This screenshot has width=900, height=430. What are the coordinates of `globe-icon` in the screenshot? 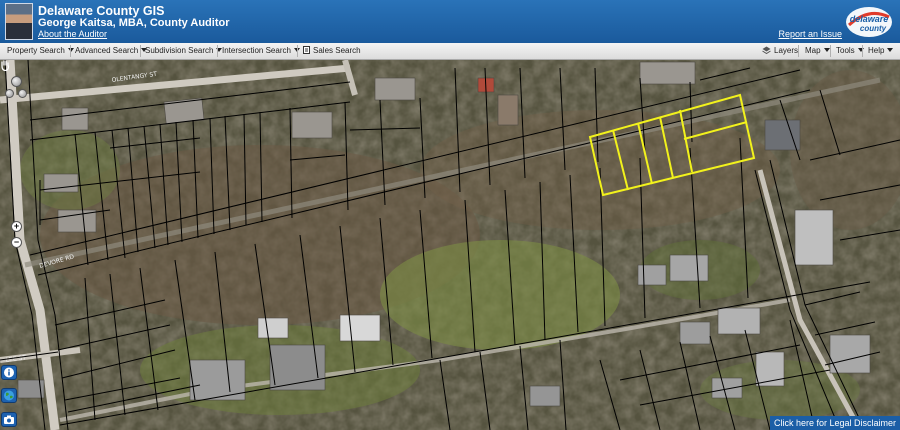 It's located at (16, 81).